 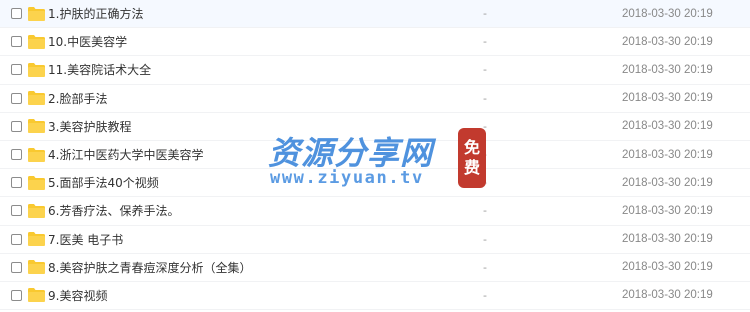 I want to click on file-row: 6.芳香疗法、保养手法。 - 2018-03-30 20:19, so click(x=375, y=211).